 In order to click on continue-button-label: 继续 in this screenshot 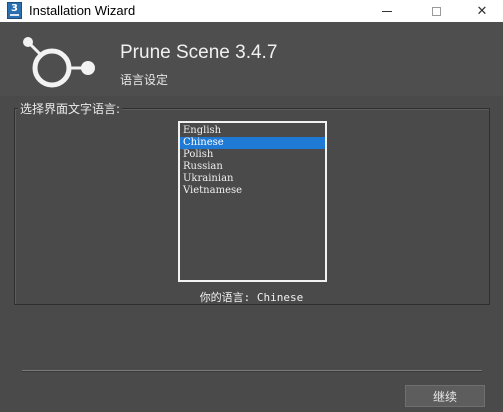, I will do `click(444, 396)`.